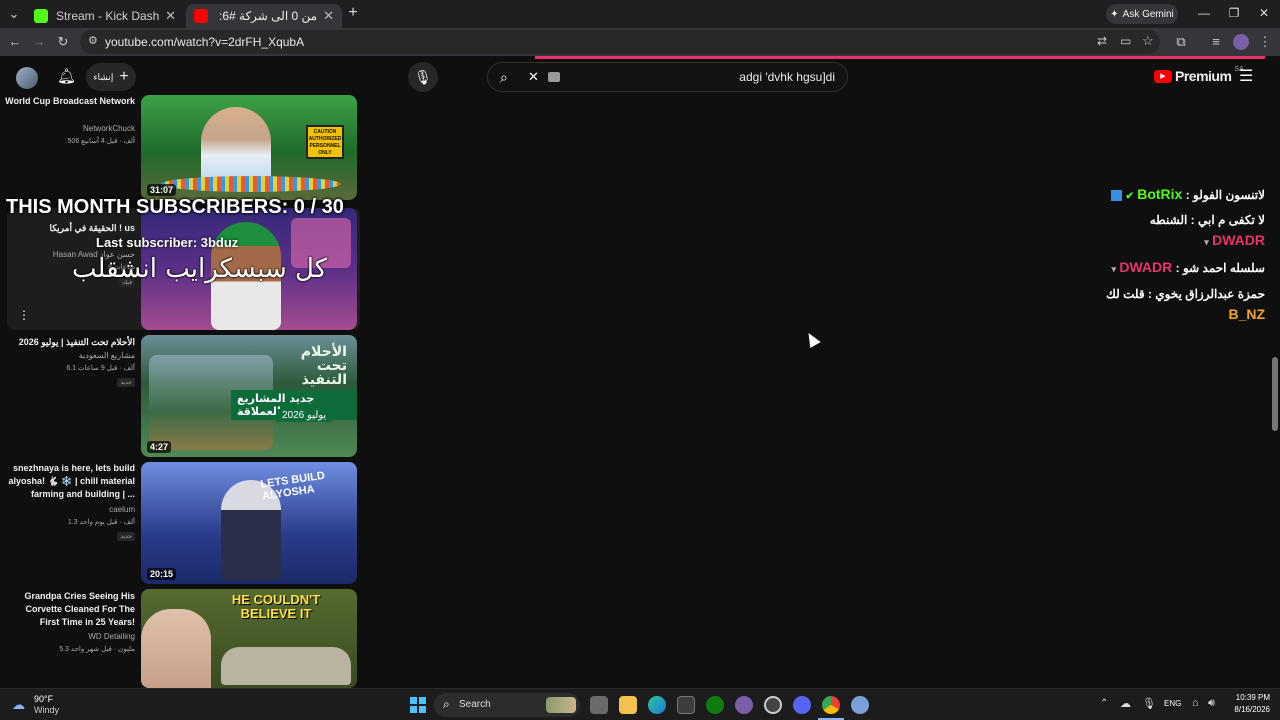 The height and width of the screenshot is (720, 1280). I want to click on new-badge: جديد, so click(126, 536).